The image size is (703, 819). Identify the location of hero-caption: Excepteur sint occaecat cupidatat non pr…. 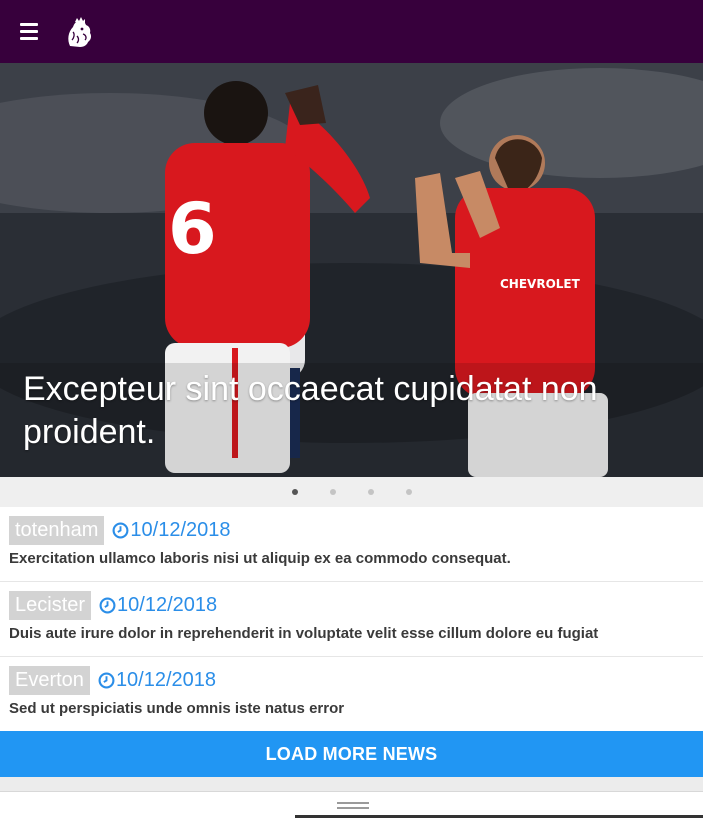
(333, 411).